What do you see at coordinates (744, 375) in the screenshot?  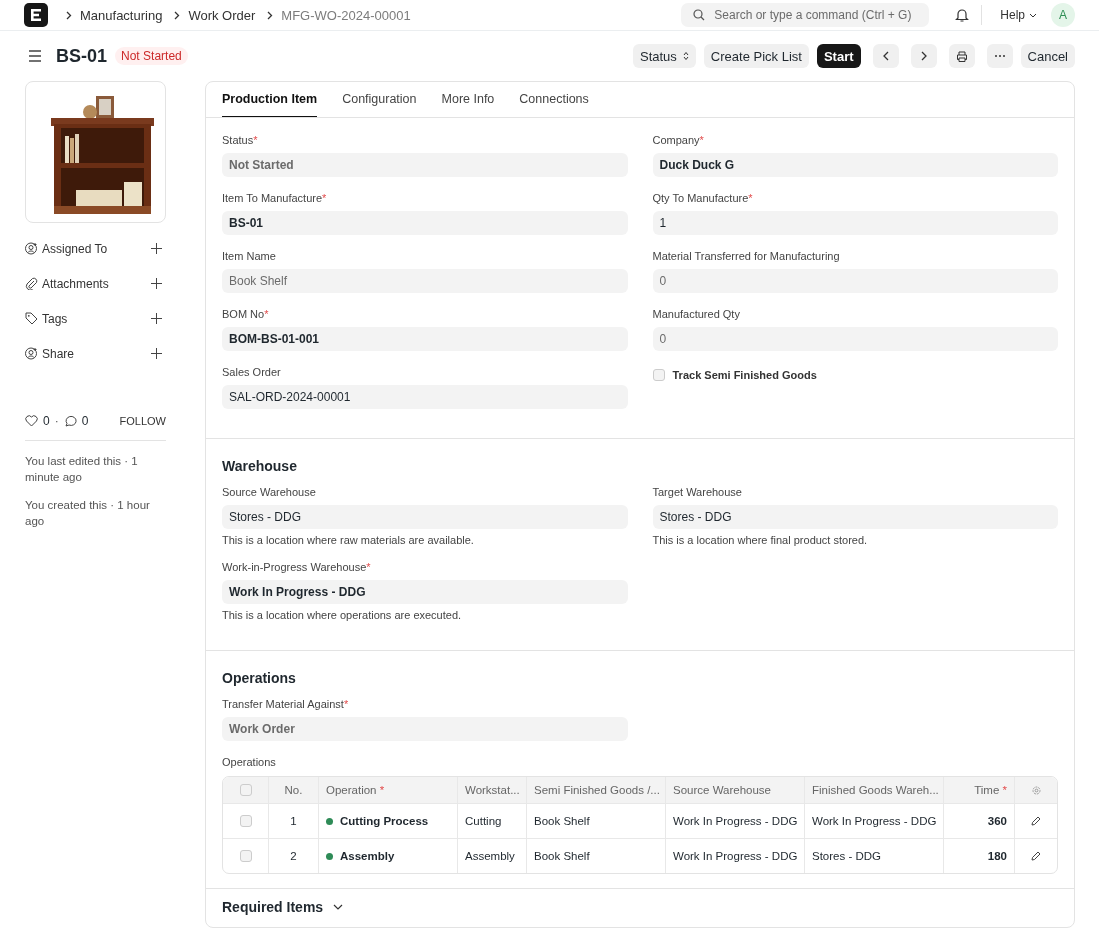 I see `checkbox-label: Track Semi Finished Goods` at bounding box center [744, 375].